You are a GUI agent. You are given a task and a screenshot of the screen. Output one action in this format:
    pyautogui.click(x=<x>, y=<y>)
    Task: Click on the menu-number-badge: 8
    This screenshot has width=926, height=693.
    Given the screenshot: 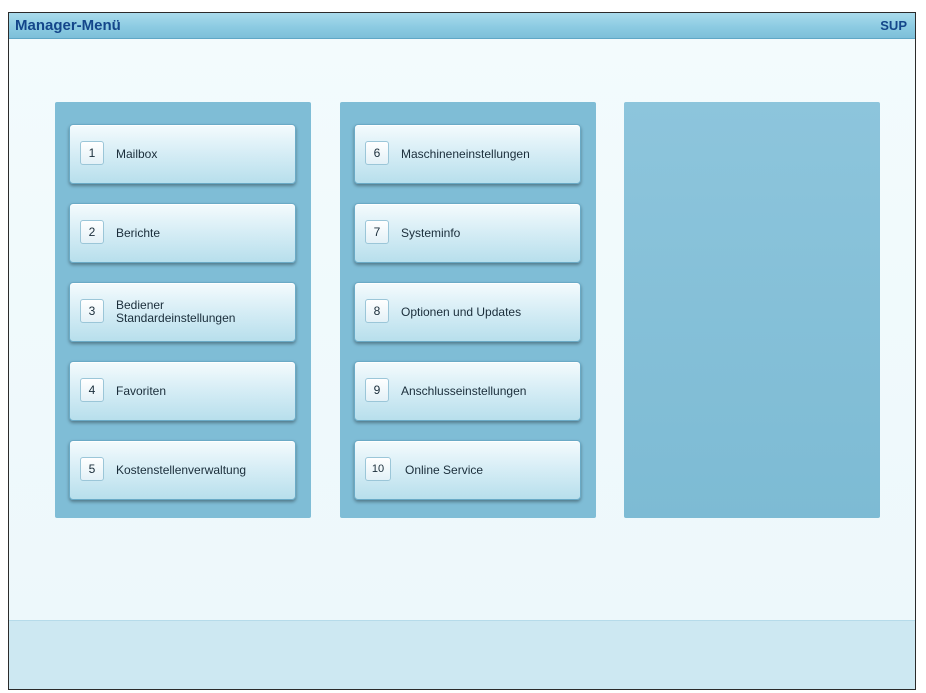 What is the action you would take?
    pyautogui.click(x=377, y=311)
    